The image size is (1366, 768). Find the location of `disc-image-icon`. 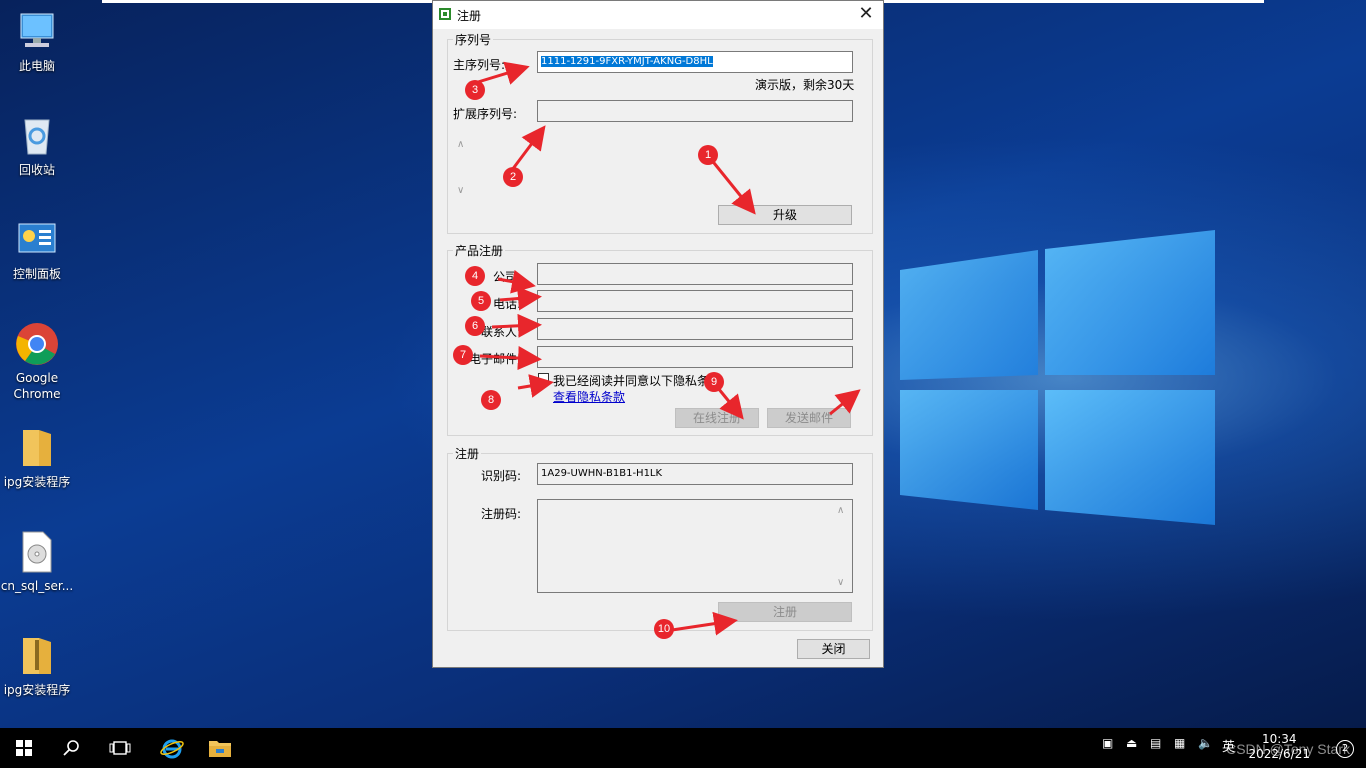

disc-image-icon is located at coordinates (37, 552).